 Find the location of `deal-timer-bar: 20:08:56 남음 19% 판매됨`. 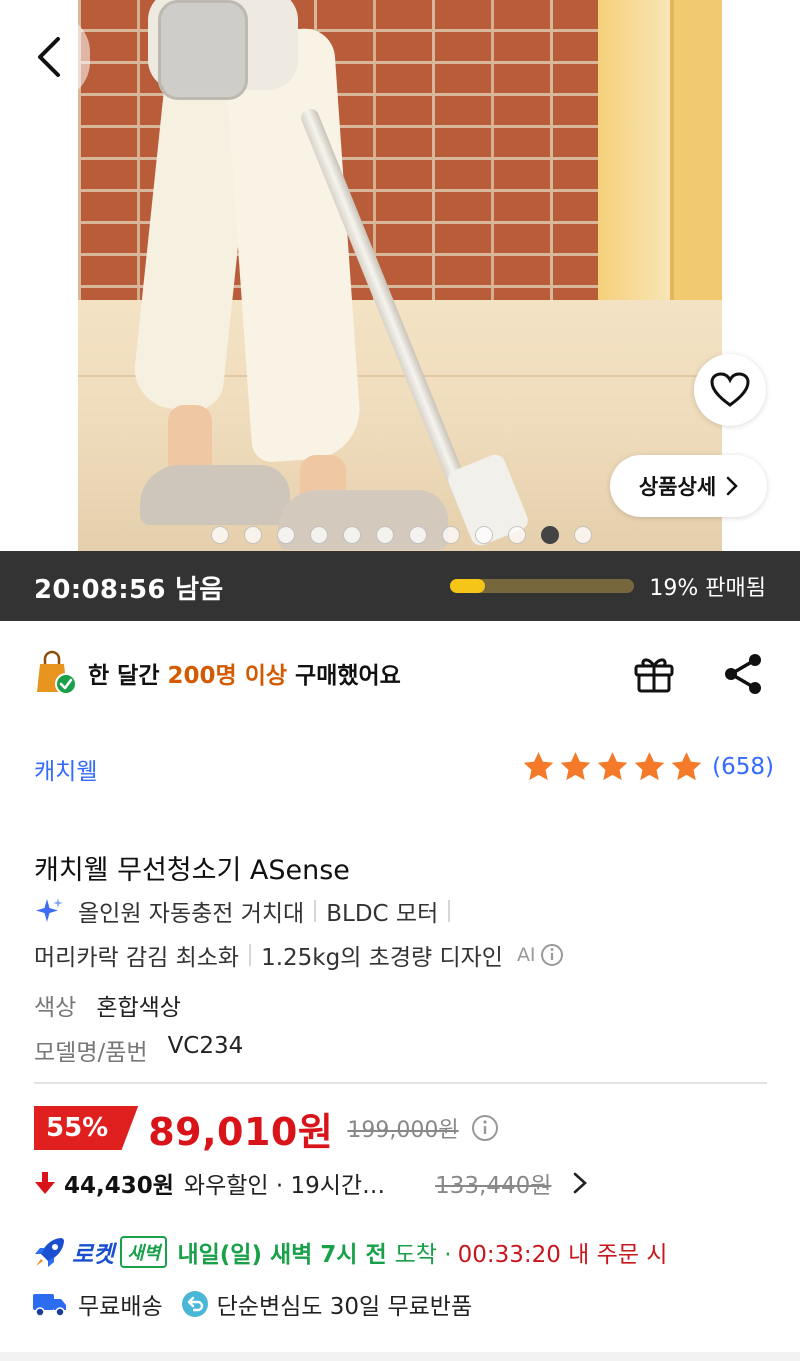

deal-timer-bar: 20:08:56 남음 19% 판매됨 is located at coordinates (400, 586).